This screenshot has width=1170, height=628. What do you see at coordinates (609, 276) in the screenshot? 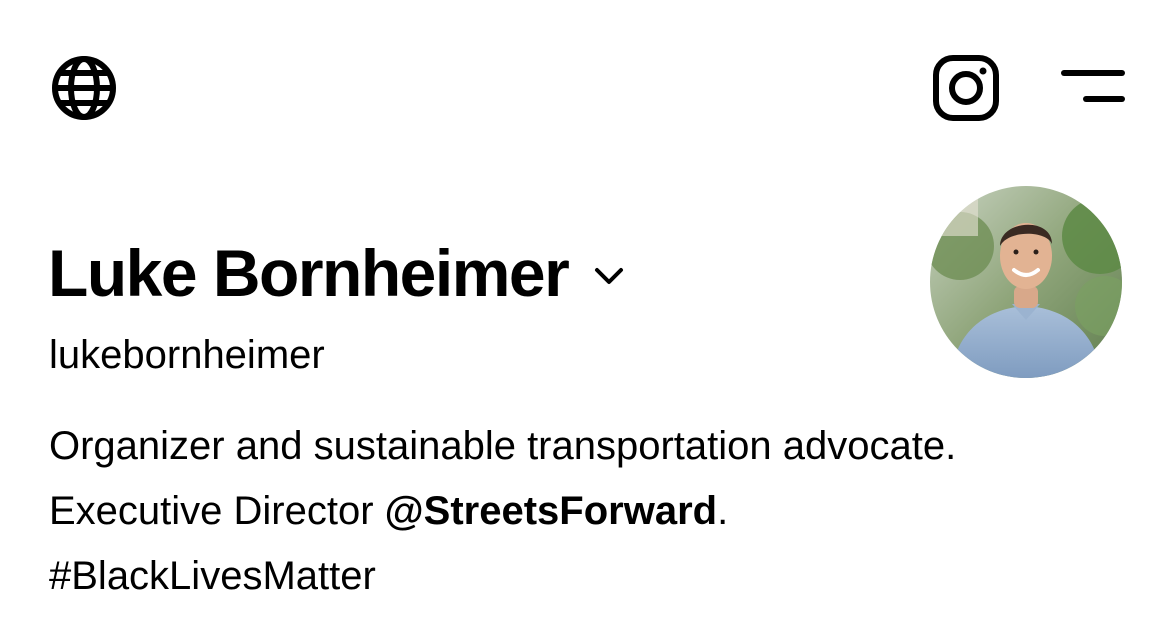
I see `chevron-down-icon` at bounding box center [609, 276].